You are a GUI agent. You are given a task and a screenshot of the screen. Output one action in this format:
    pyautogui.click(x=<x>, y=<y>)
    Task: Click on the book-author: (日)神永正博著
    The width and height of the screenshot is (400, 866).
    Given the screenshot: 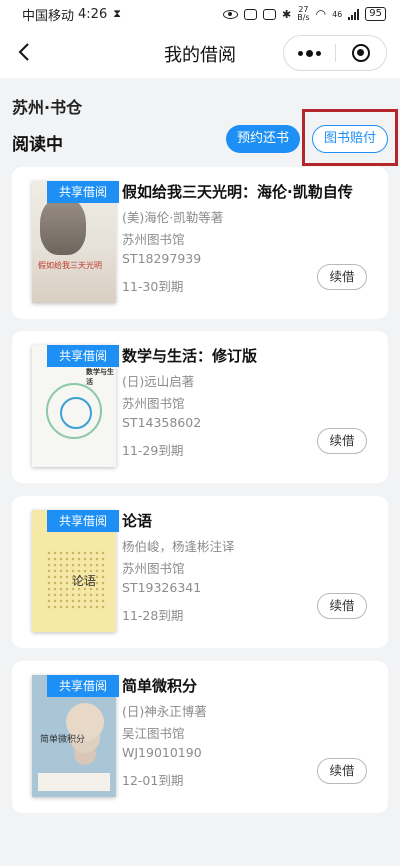 What is the action you would take?
    pyautogui.click(x=164, y=711)
    